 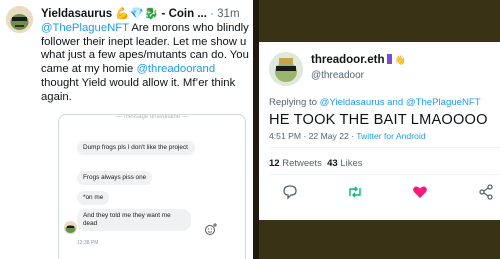 I want to click on comment-icon, so click(x=290, y=192).